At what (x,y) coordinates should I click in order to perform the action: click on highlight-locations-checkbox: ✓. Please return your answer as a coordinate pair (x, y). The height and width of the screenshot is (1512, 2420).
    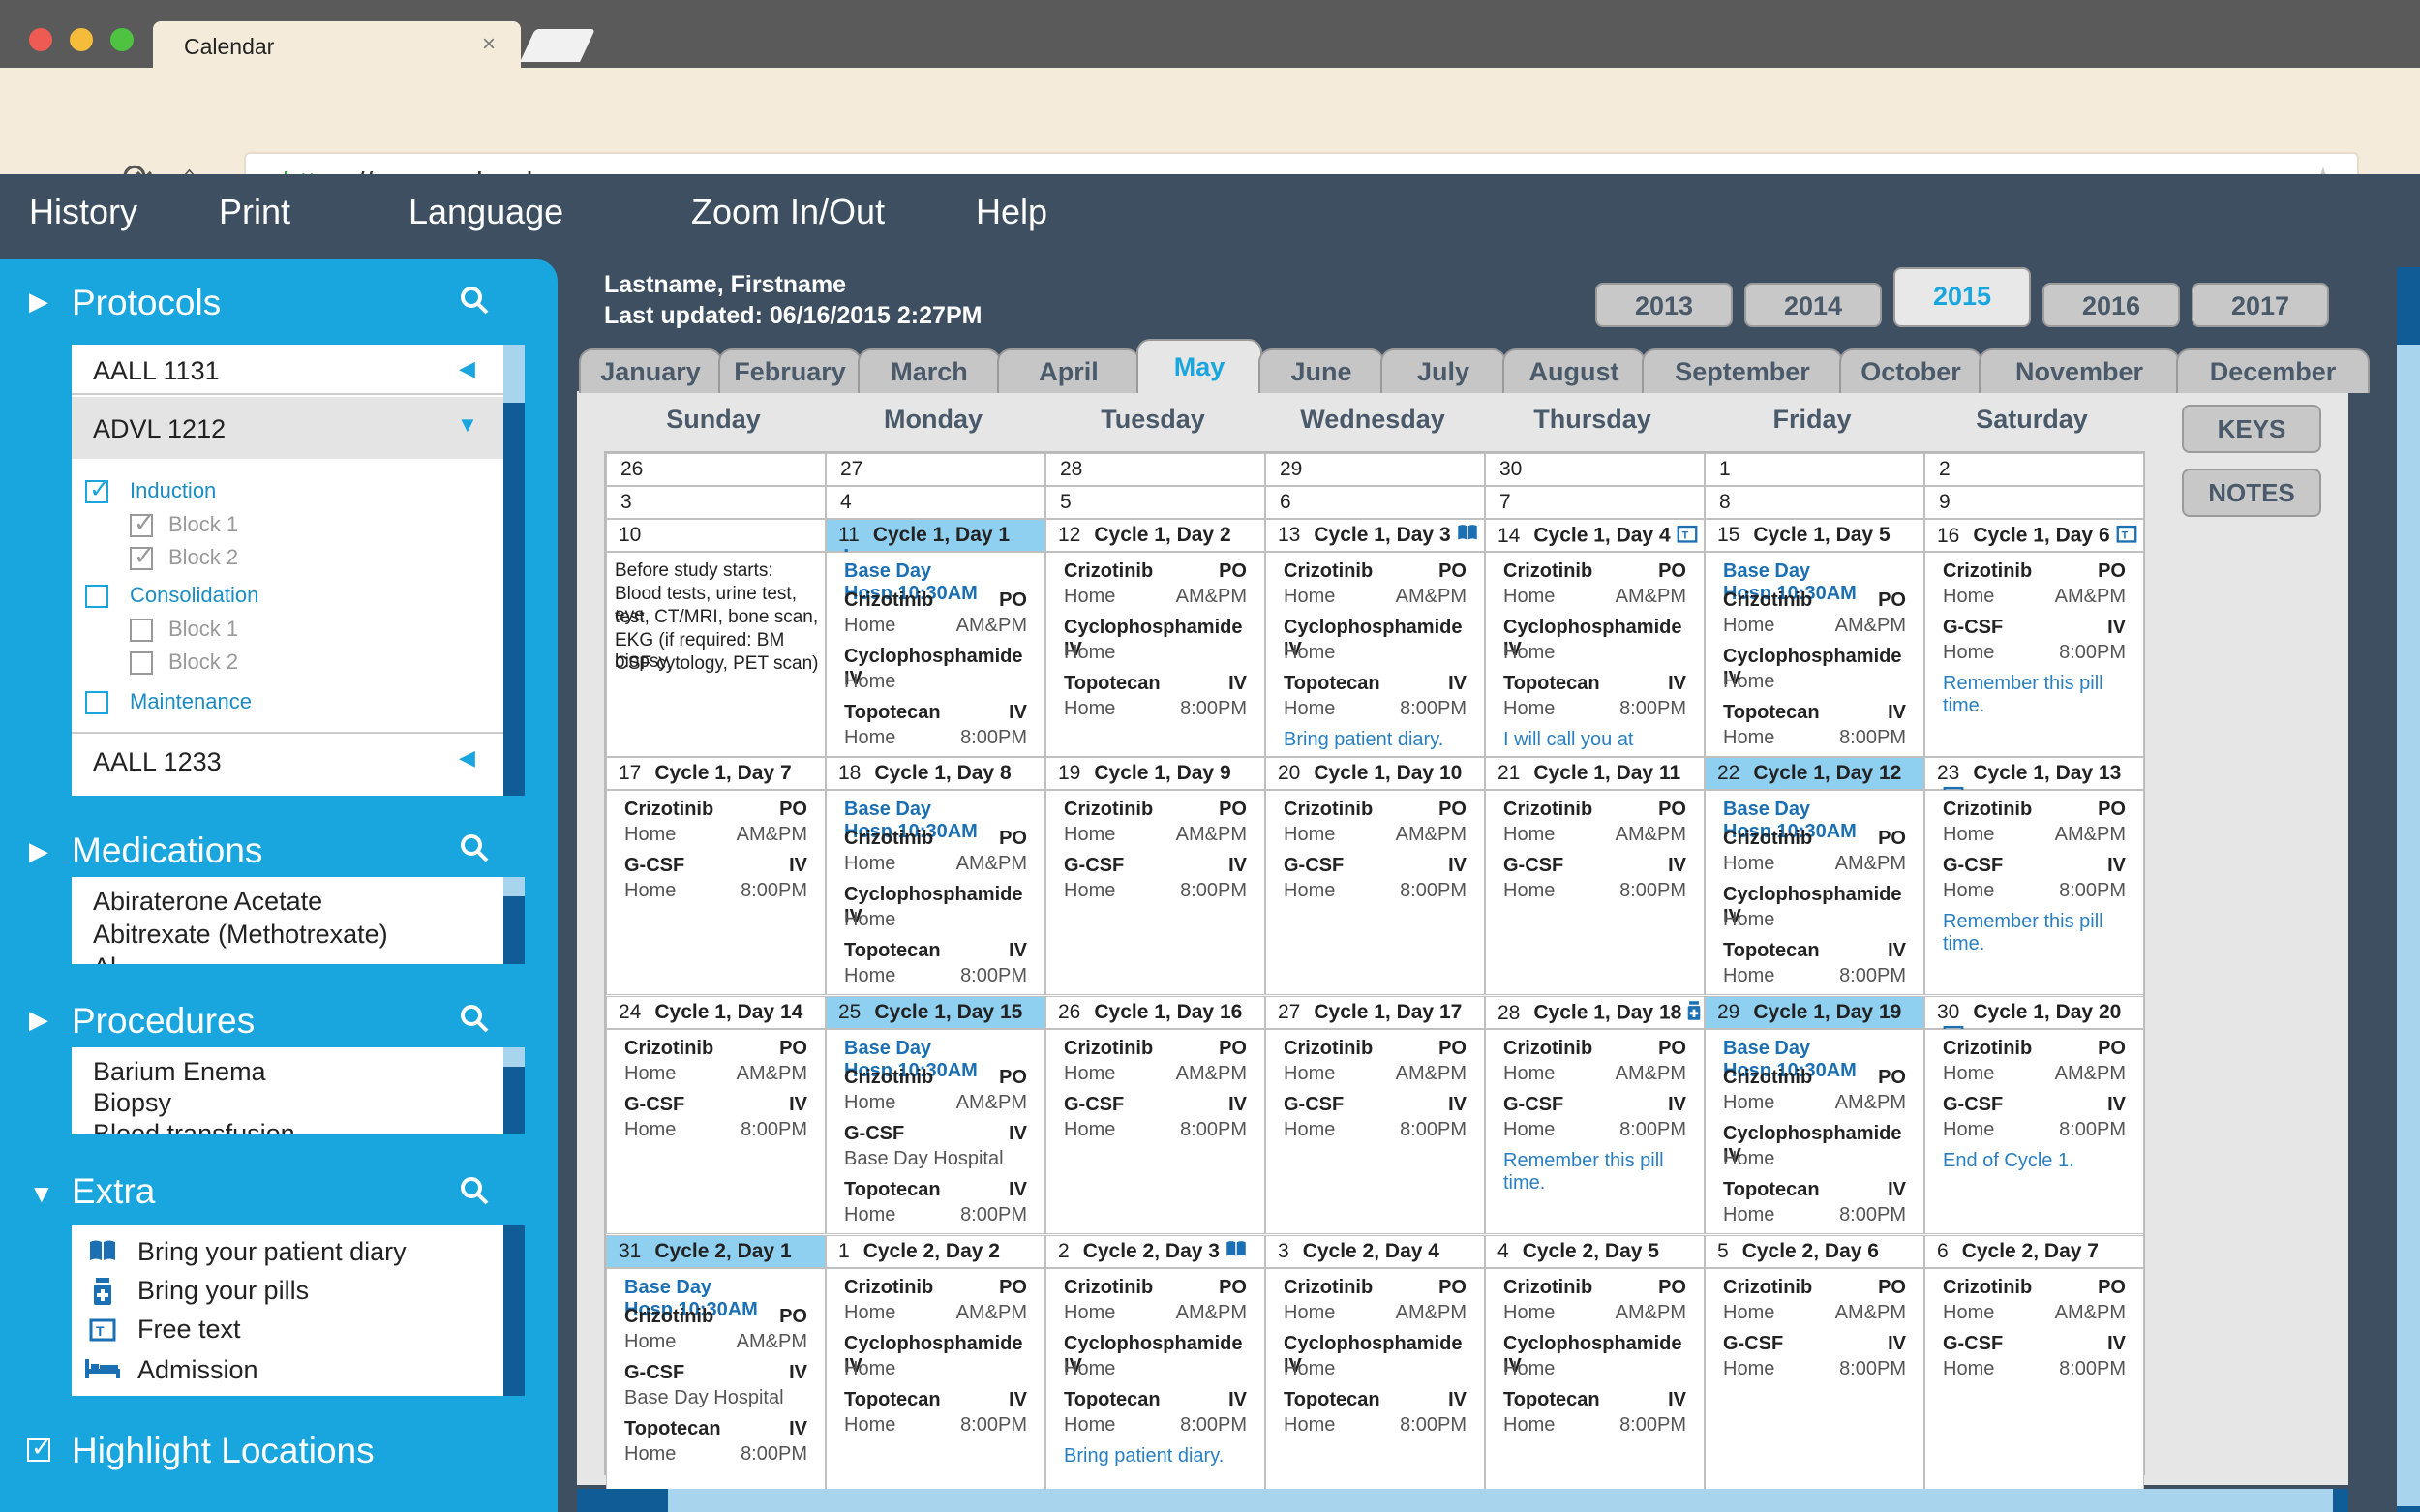
    Looking at the image, I should click on (39, 1447).